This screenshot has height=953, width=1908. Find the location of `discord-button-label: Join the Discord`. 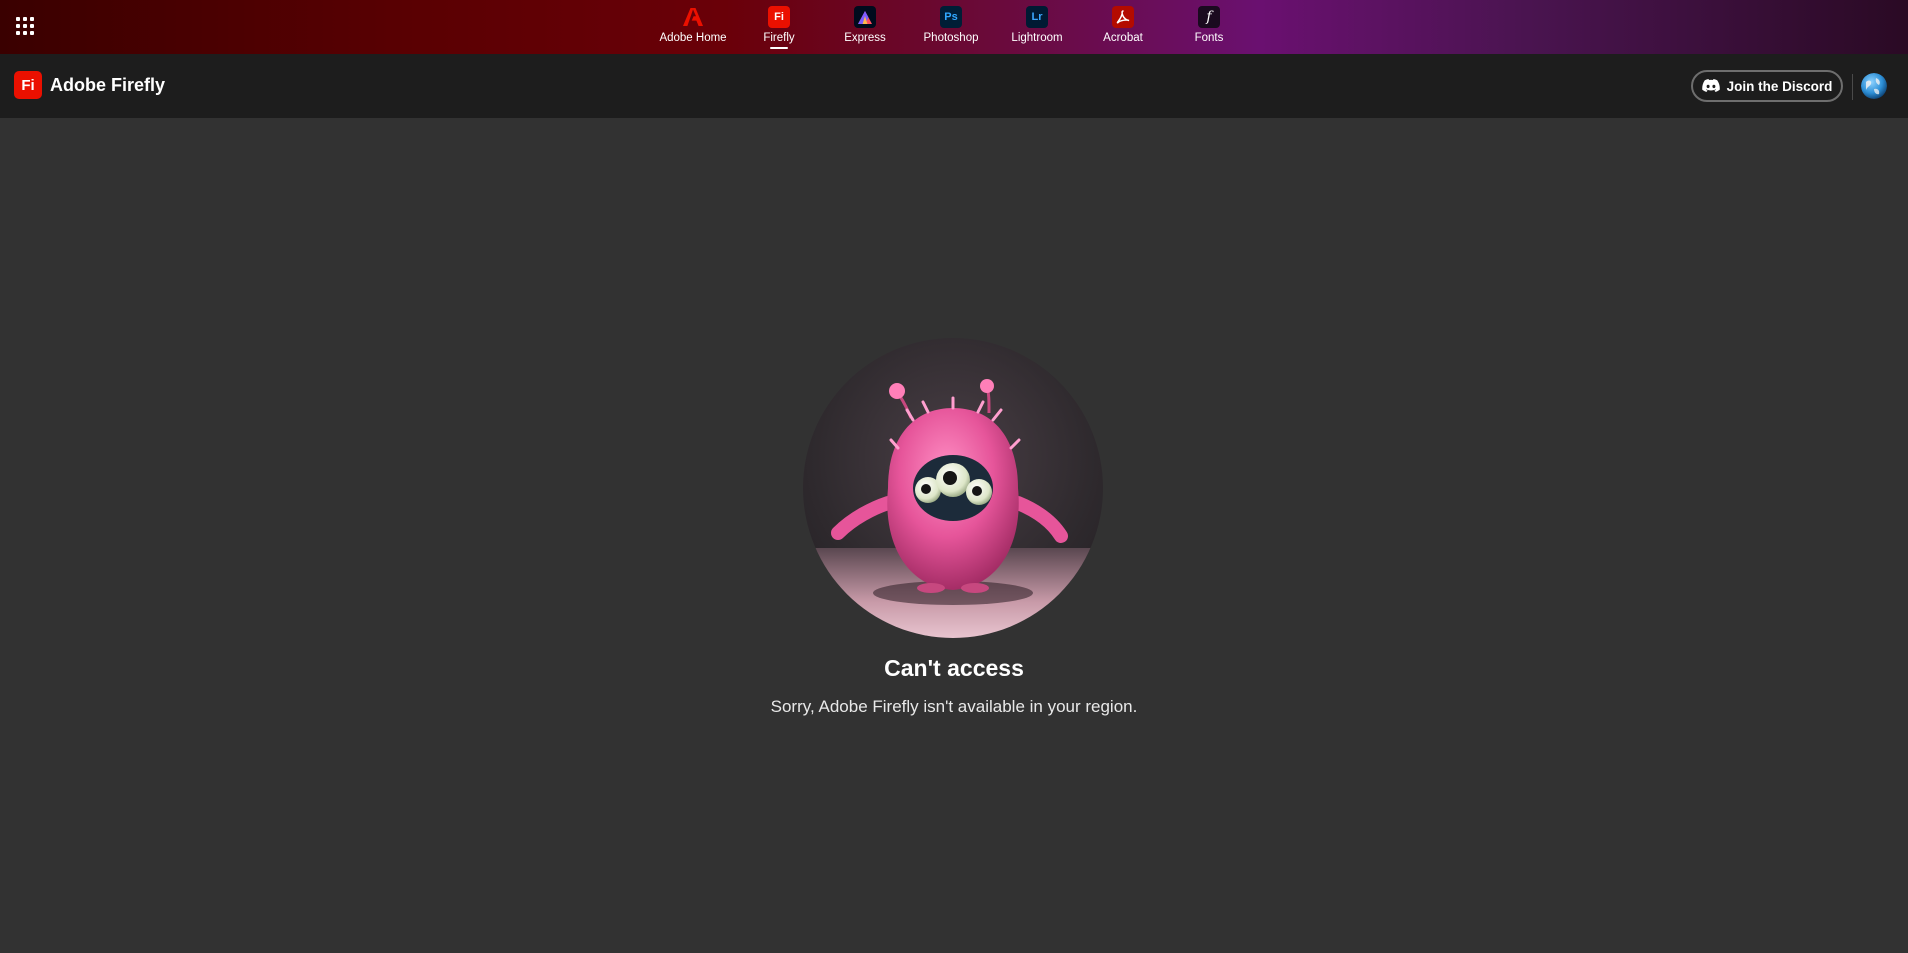

discord-button-label: Join the Discord is located at coordinates (1779, 86).